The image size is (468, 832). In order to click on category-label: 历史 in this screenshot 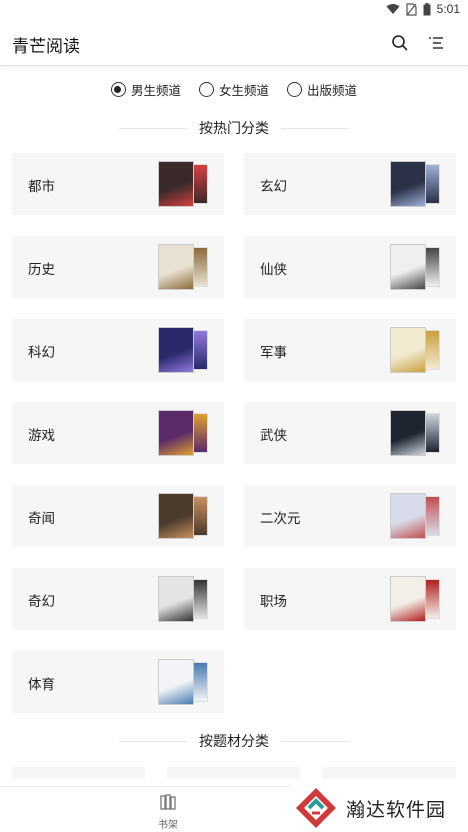, I will do `click(41, 270)`.